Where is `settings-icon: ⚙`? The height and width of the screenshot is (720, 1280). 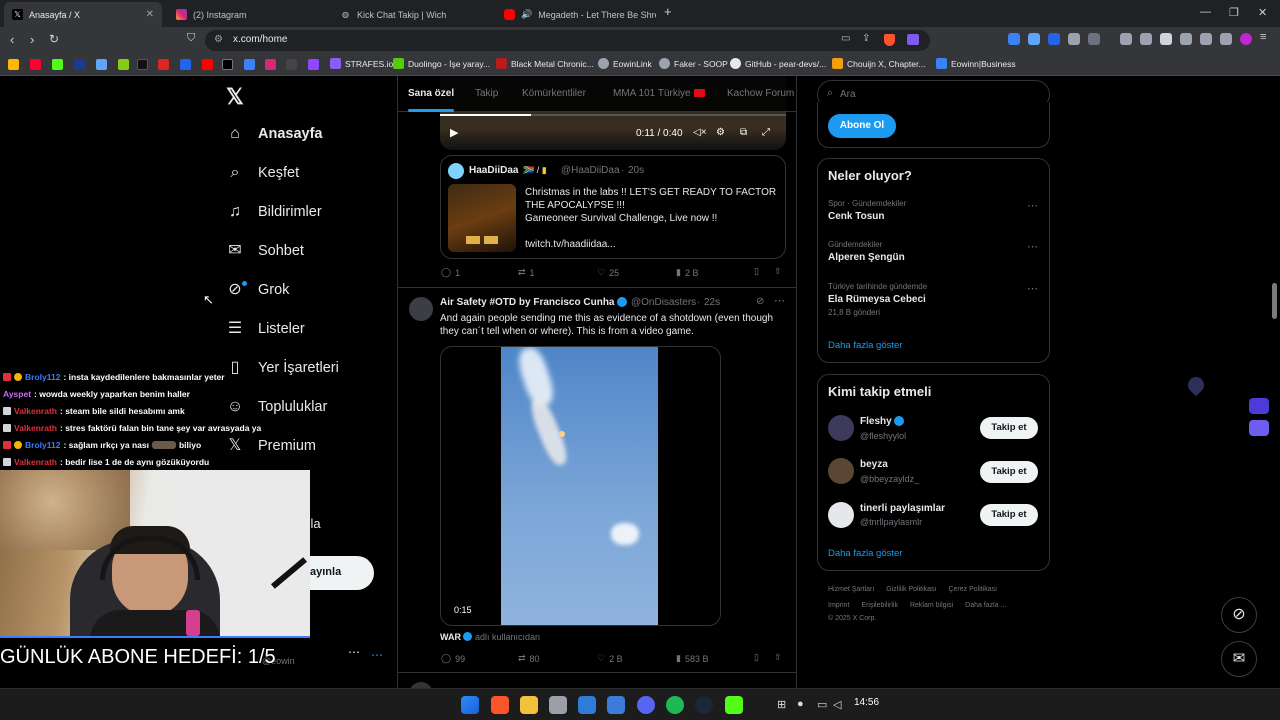
settings-icon: ⚙ is located at coordinates (720, 132).